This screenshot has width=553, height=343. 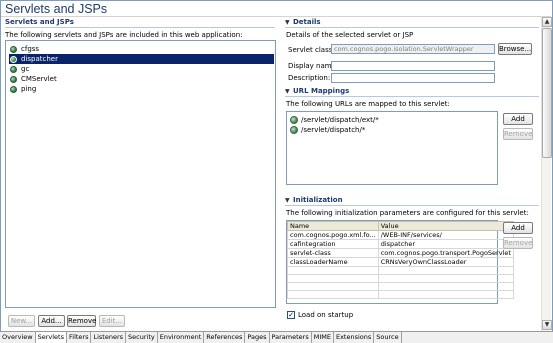 I want to click on servlet-list-item-label: gc, so click(x=25, y=69).